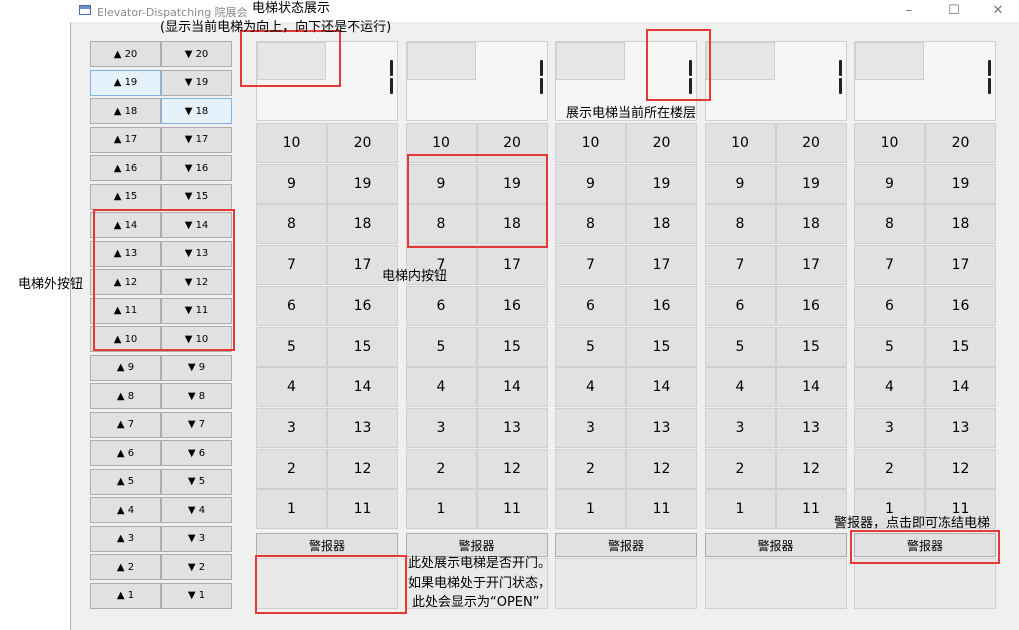 The image size is (1019, 630). I want to click on outside-up-button-20: ▲ 20, so click(125, 54).